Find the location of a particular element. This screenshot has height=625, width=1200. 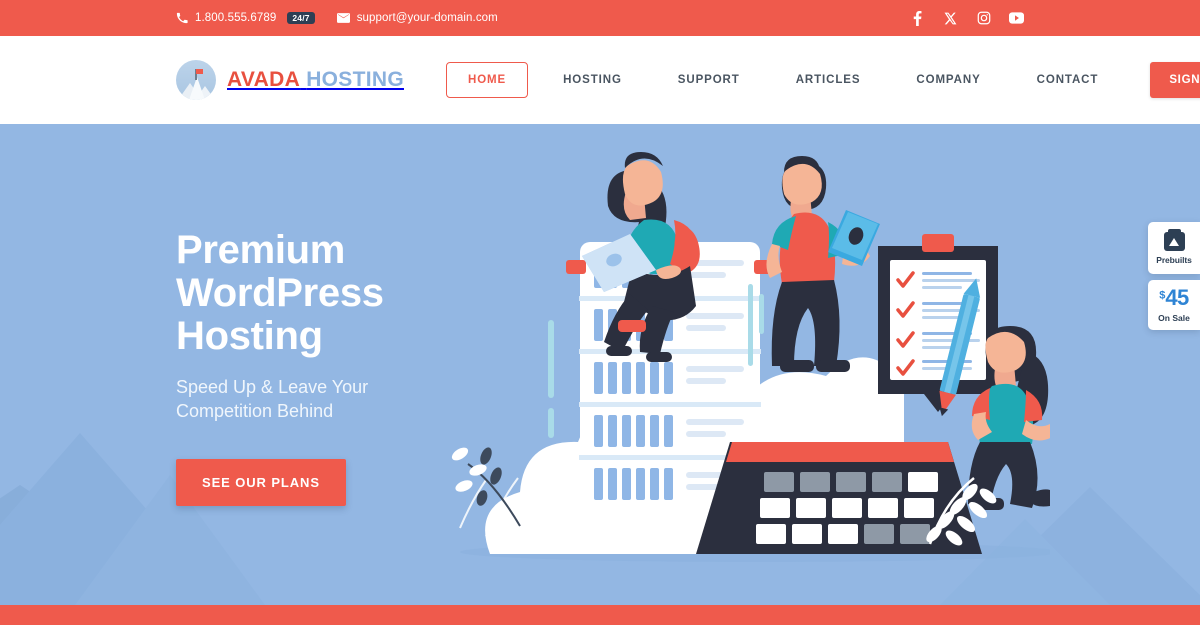

bottom-accent-band is located at coordinates (600, 615).